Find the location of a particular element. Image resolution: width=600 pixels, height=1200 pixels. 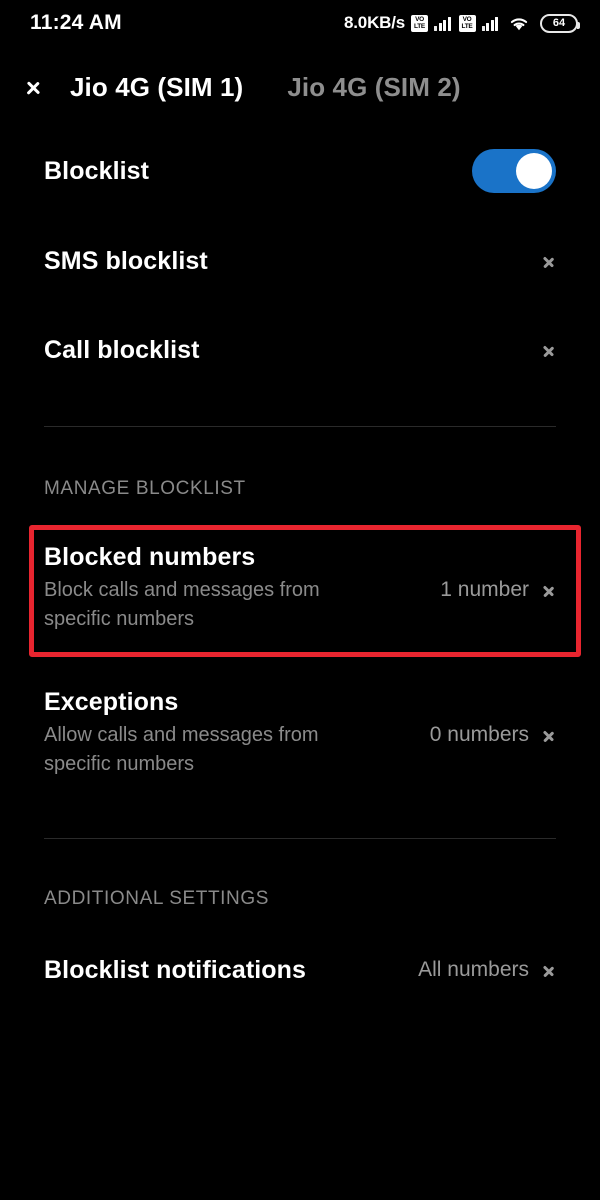

row-blocklist-notifications: Blocklist notifications All numbers is located at coordinates (300, 970).